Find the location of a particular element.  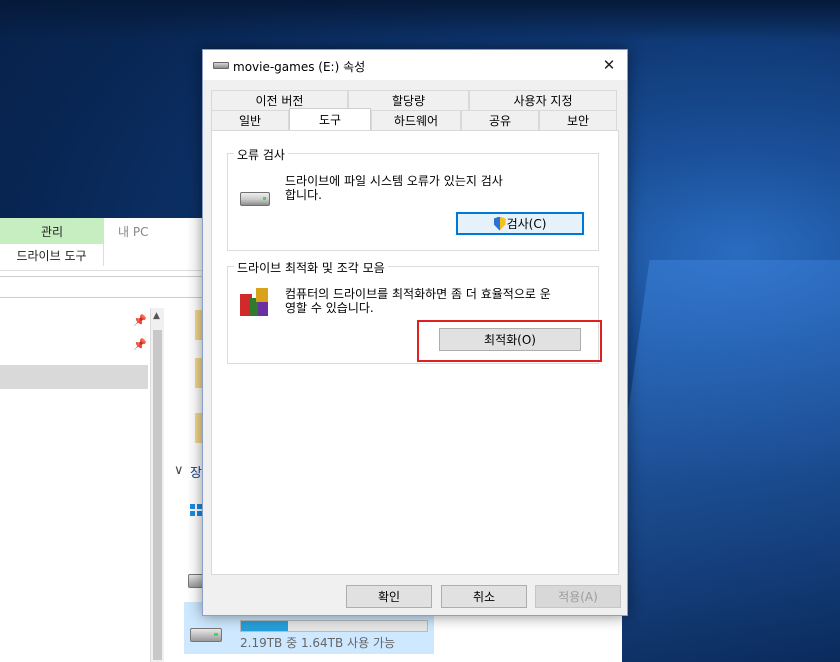

navigation-scrollbar: ▲ is located at coordinates (157, 485).